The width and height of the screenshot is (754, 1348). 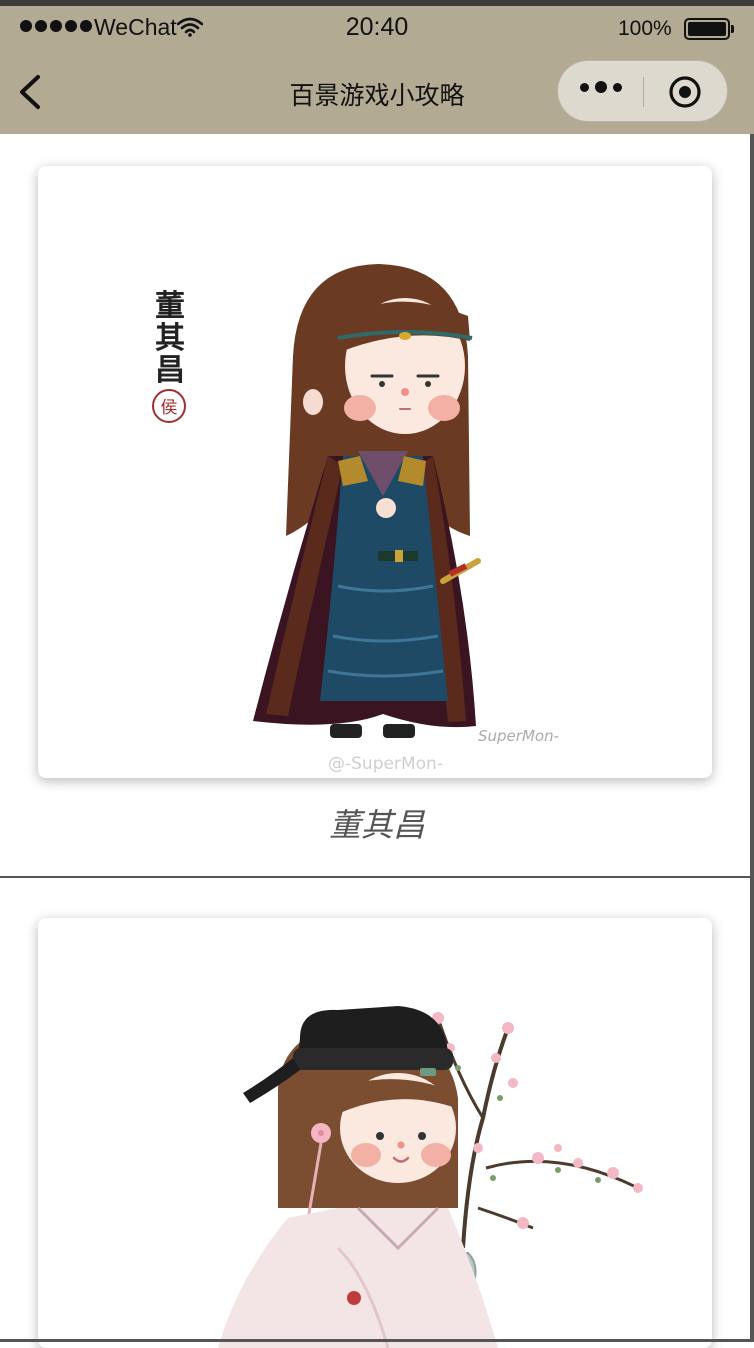 I want to click on svg-text: 侯, so click(x=169, y=408).